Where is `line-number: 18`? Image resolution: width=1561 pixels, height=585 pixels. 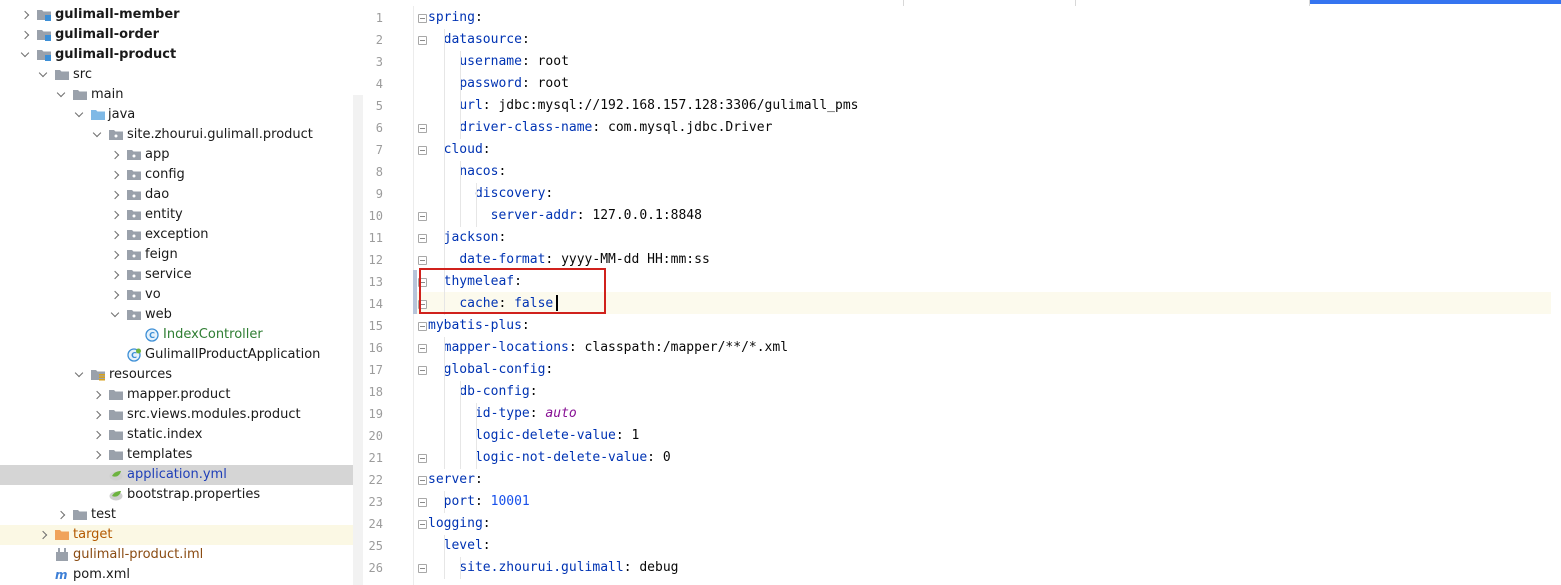 line-number: 18 is located at coordinates (375, 392).